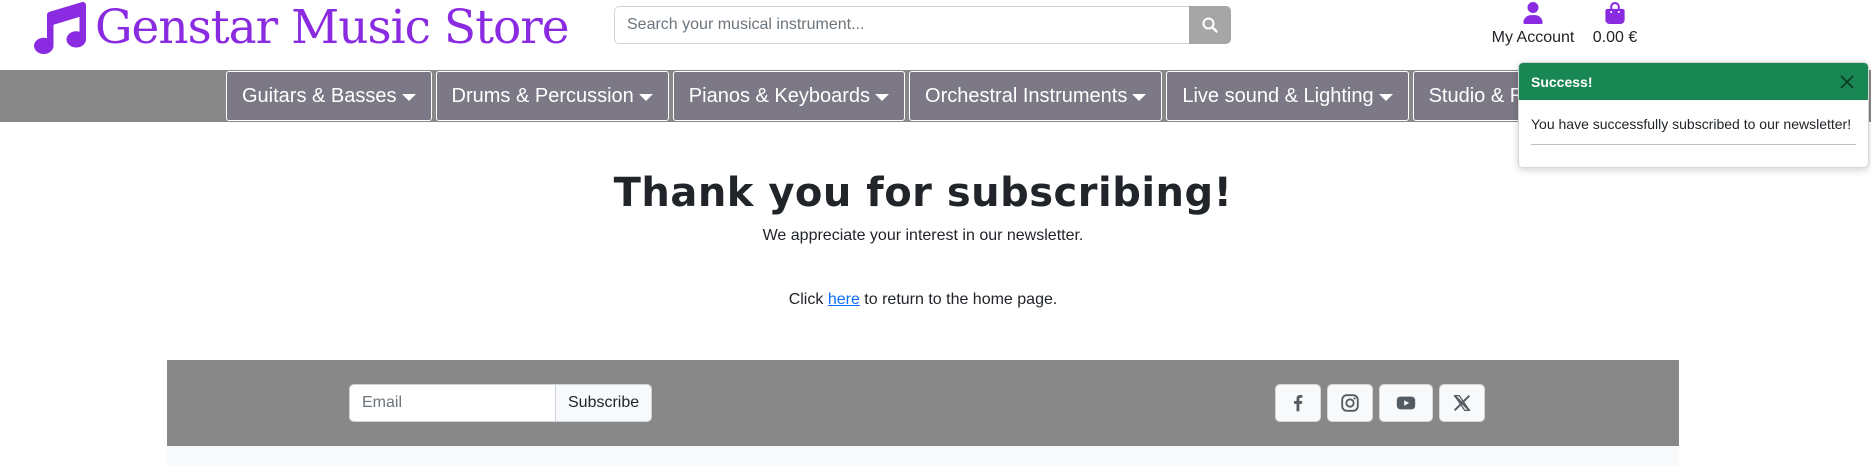 Image resolution: width=1871 pixels, height=466 pixels. I want to click on return-prefix: Click, so click(806, 299).